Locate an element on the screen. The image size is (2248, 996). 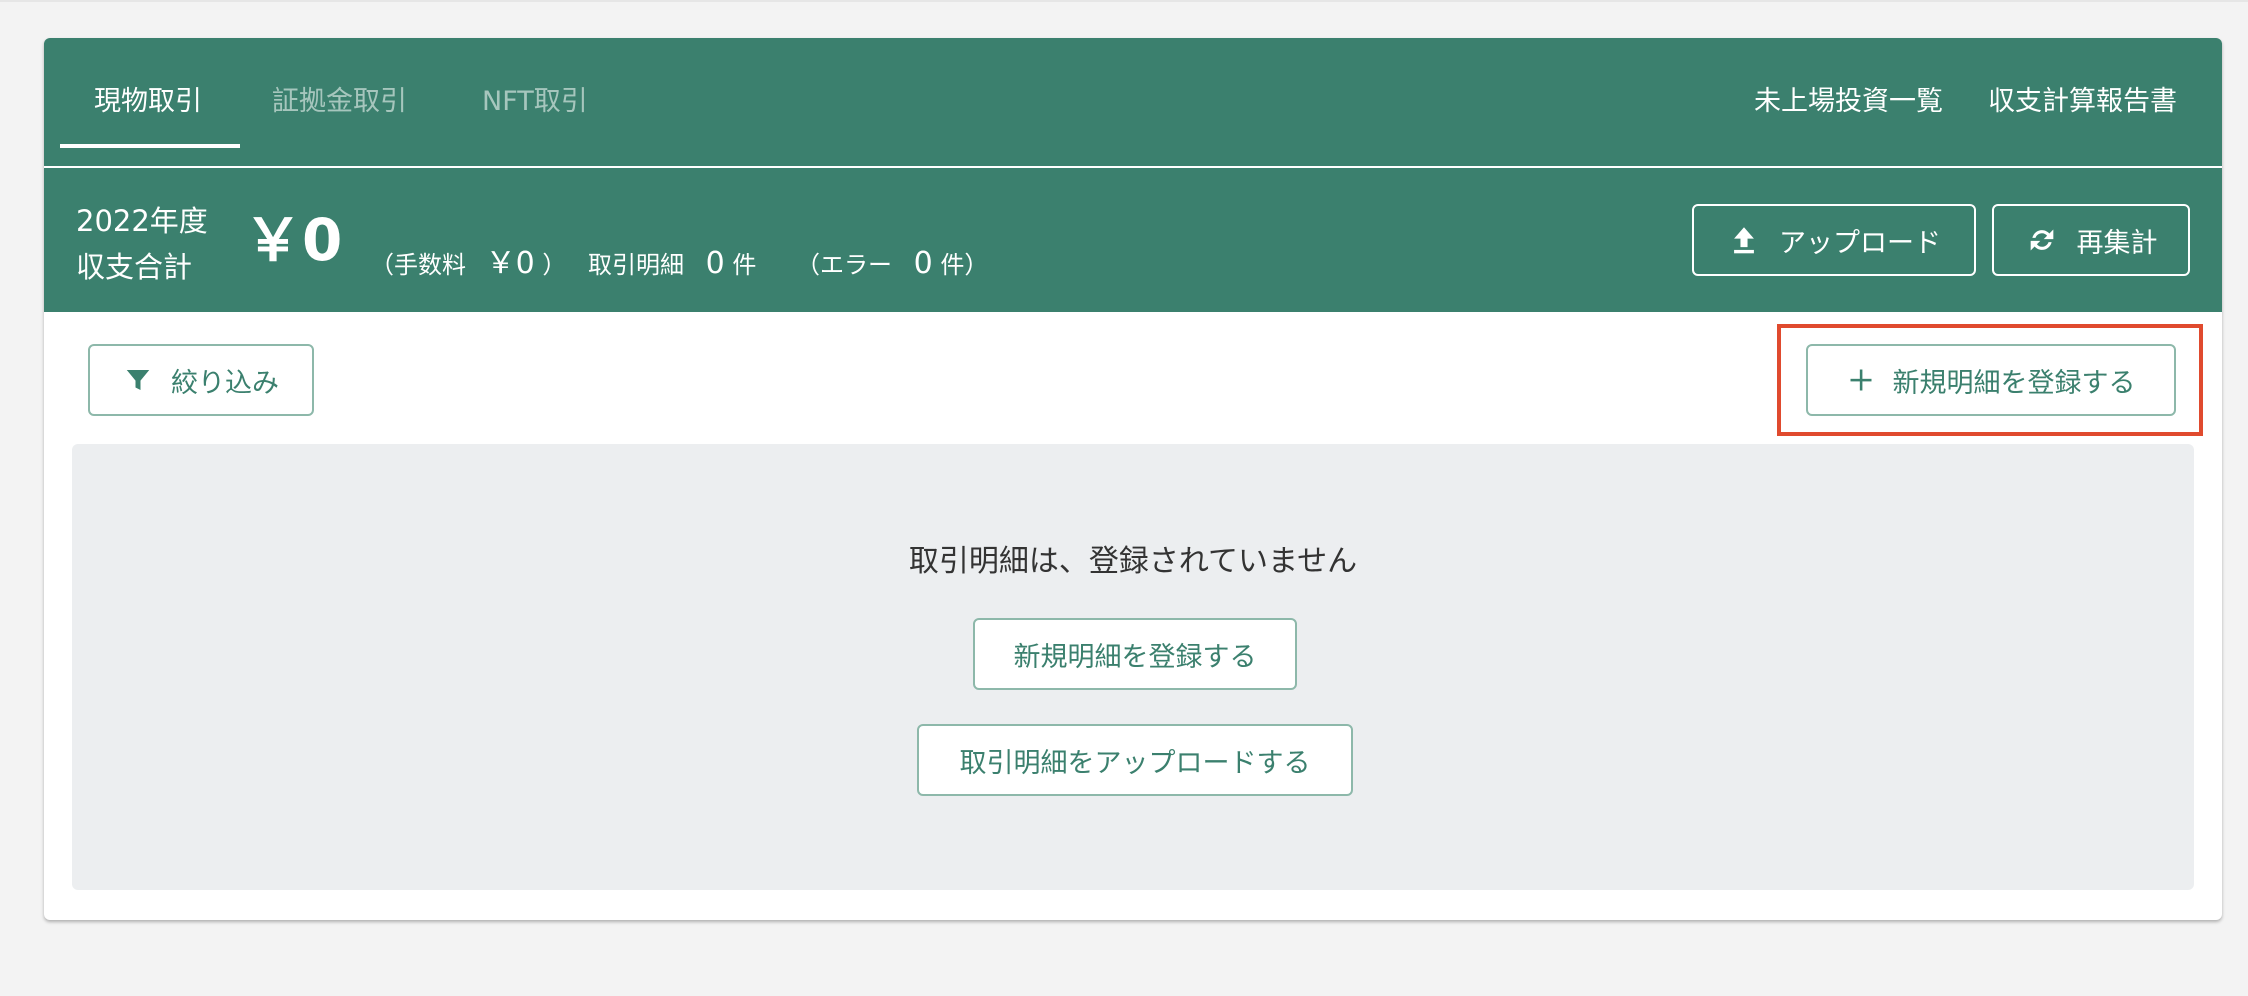
register-detail-button: 新規明細を登録する is located at coordinates (1135, 654).